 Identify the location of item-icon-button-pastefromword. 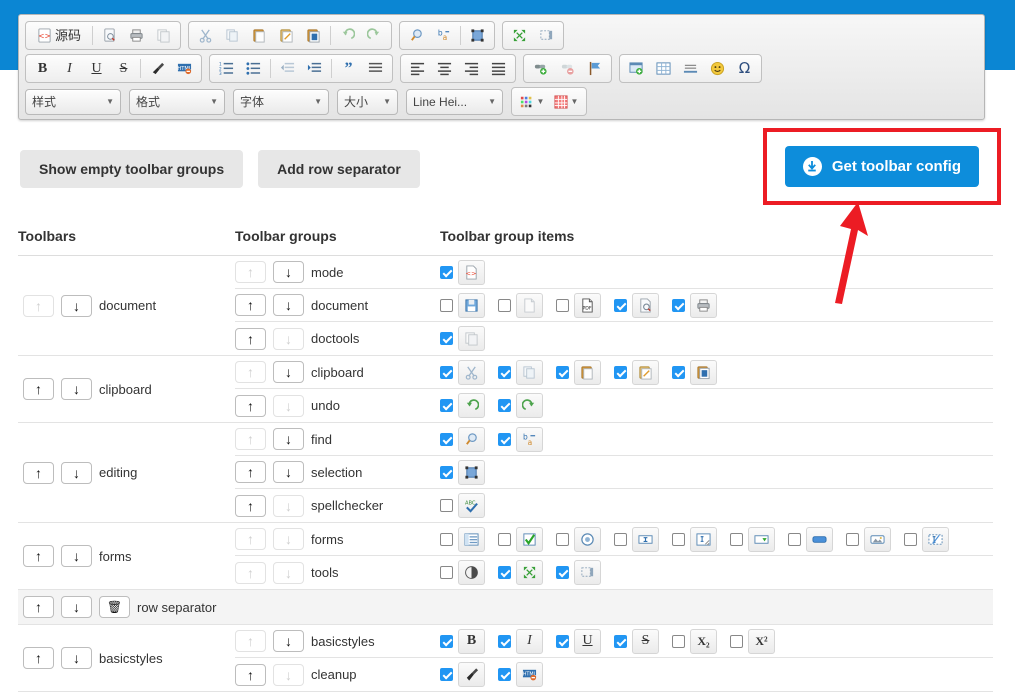
(703, 372).